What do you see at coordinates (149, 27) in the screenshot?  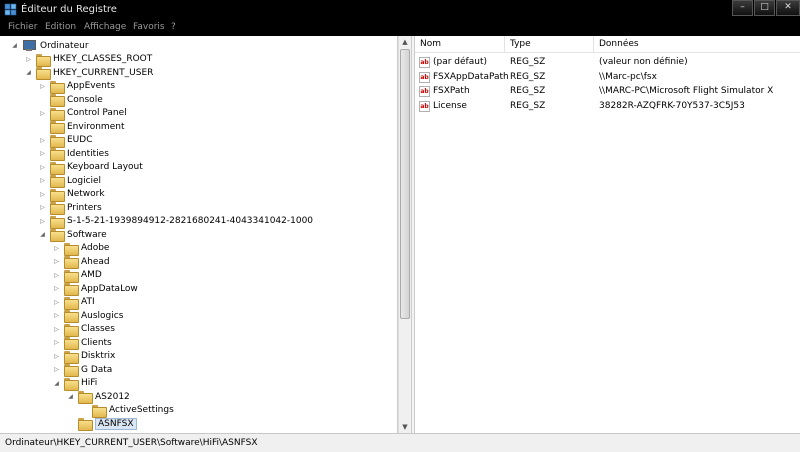 I see `menu-favoris: Favoris` at bounding box center [149, 27].